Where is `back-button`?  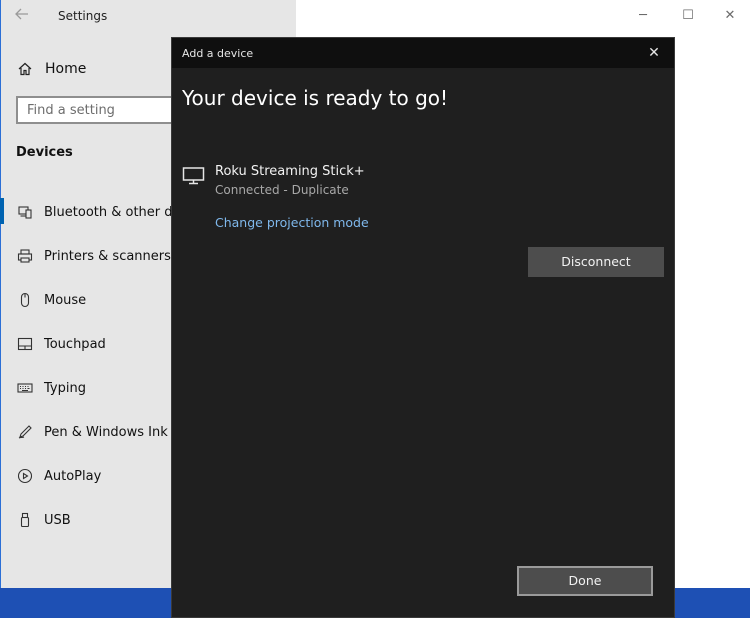 back-button is located at coordinates (22, 16).